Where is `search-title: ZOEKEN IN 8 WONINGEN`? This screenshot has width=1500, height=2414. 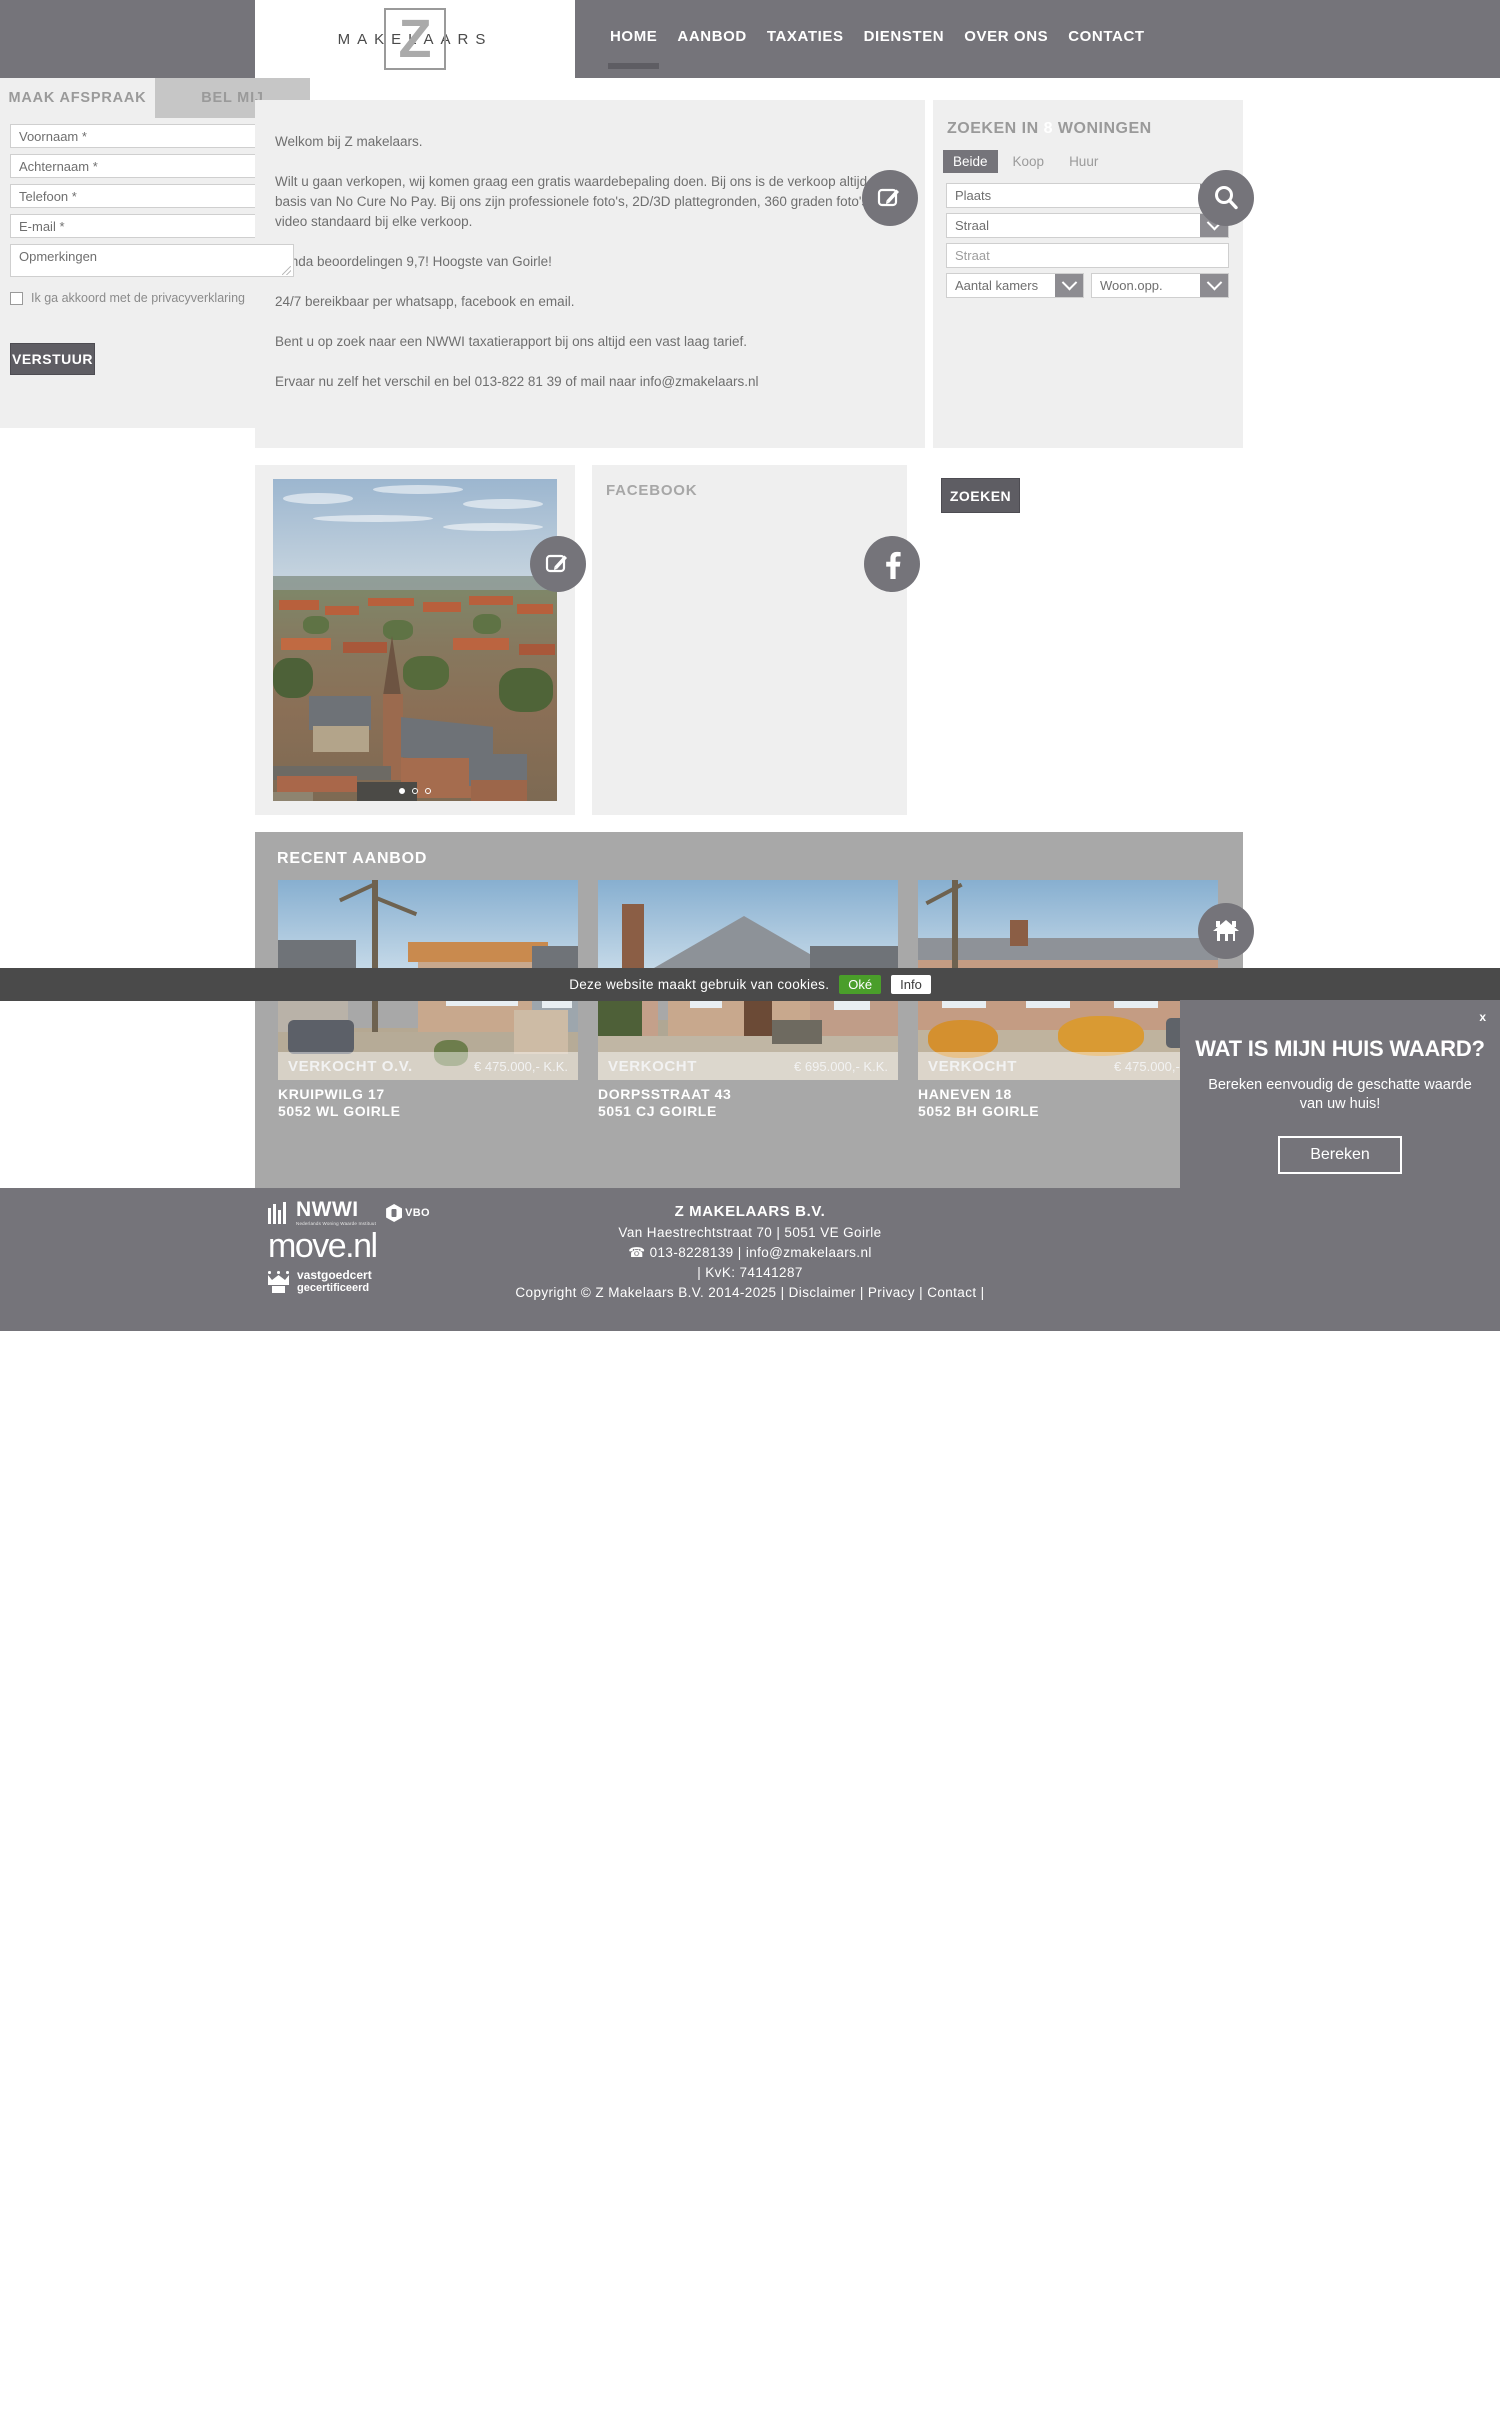
search-title: ZOEKEN IN 8 WONINGEN is located at coordinates (1088, 119).